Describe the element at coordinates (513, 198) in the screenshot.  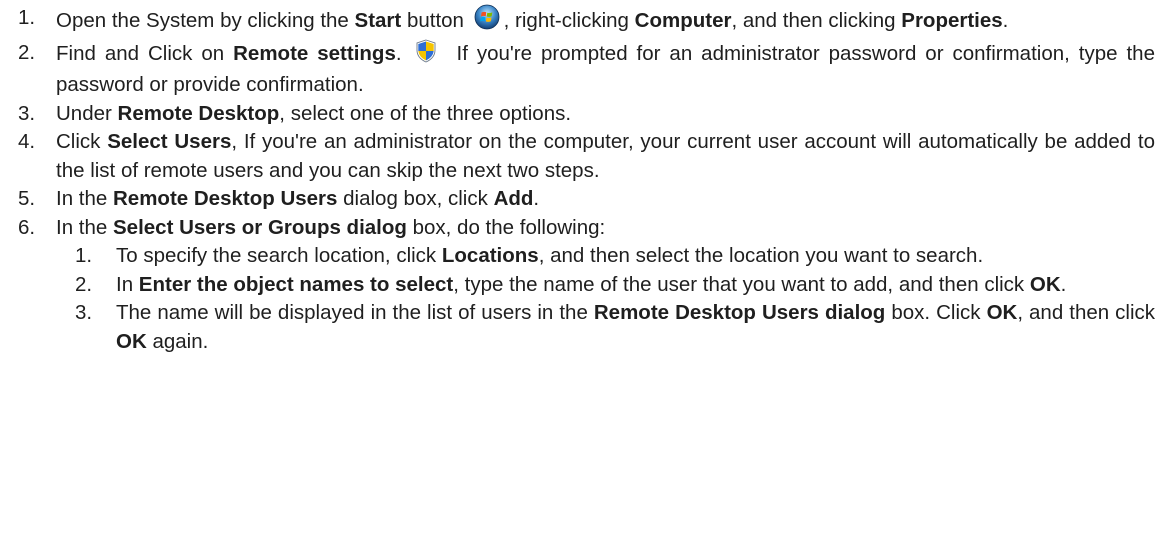
I see `bold-add: Add` at that location.